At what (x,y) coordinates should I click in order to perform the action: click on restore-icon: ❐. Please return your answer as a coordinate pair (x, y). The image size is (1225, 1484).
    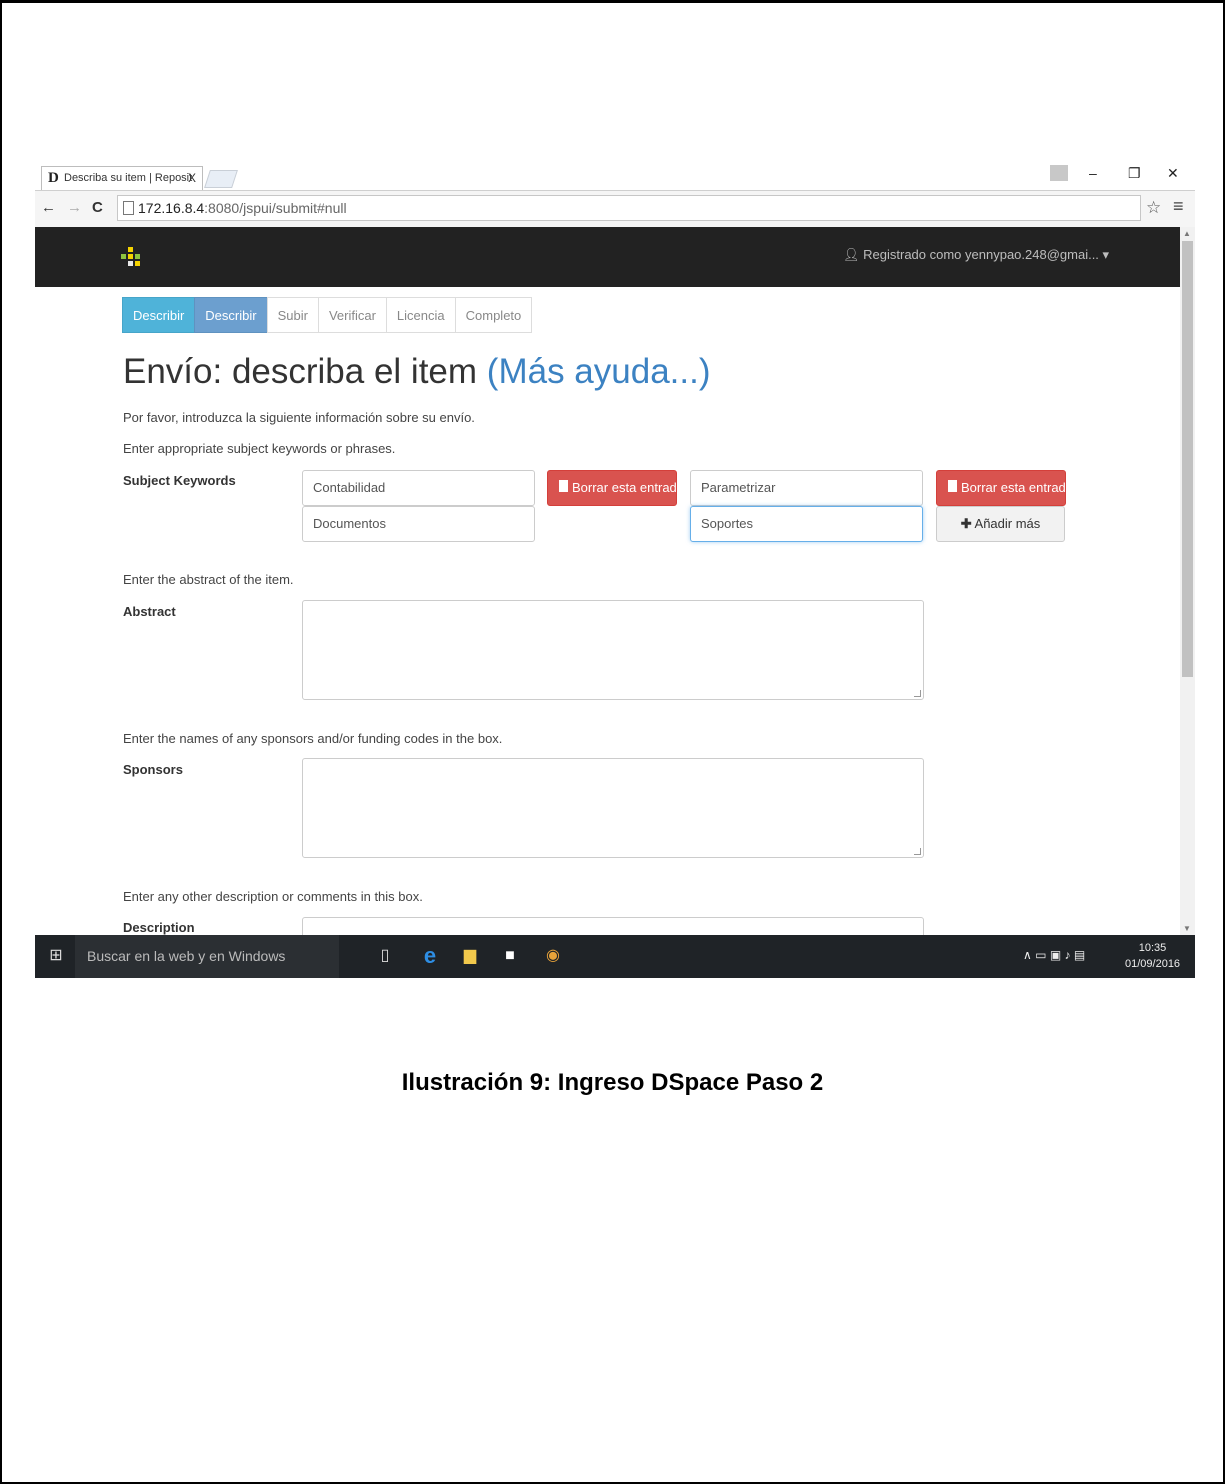
    Looking at the image, I should click on (1134, 173).